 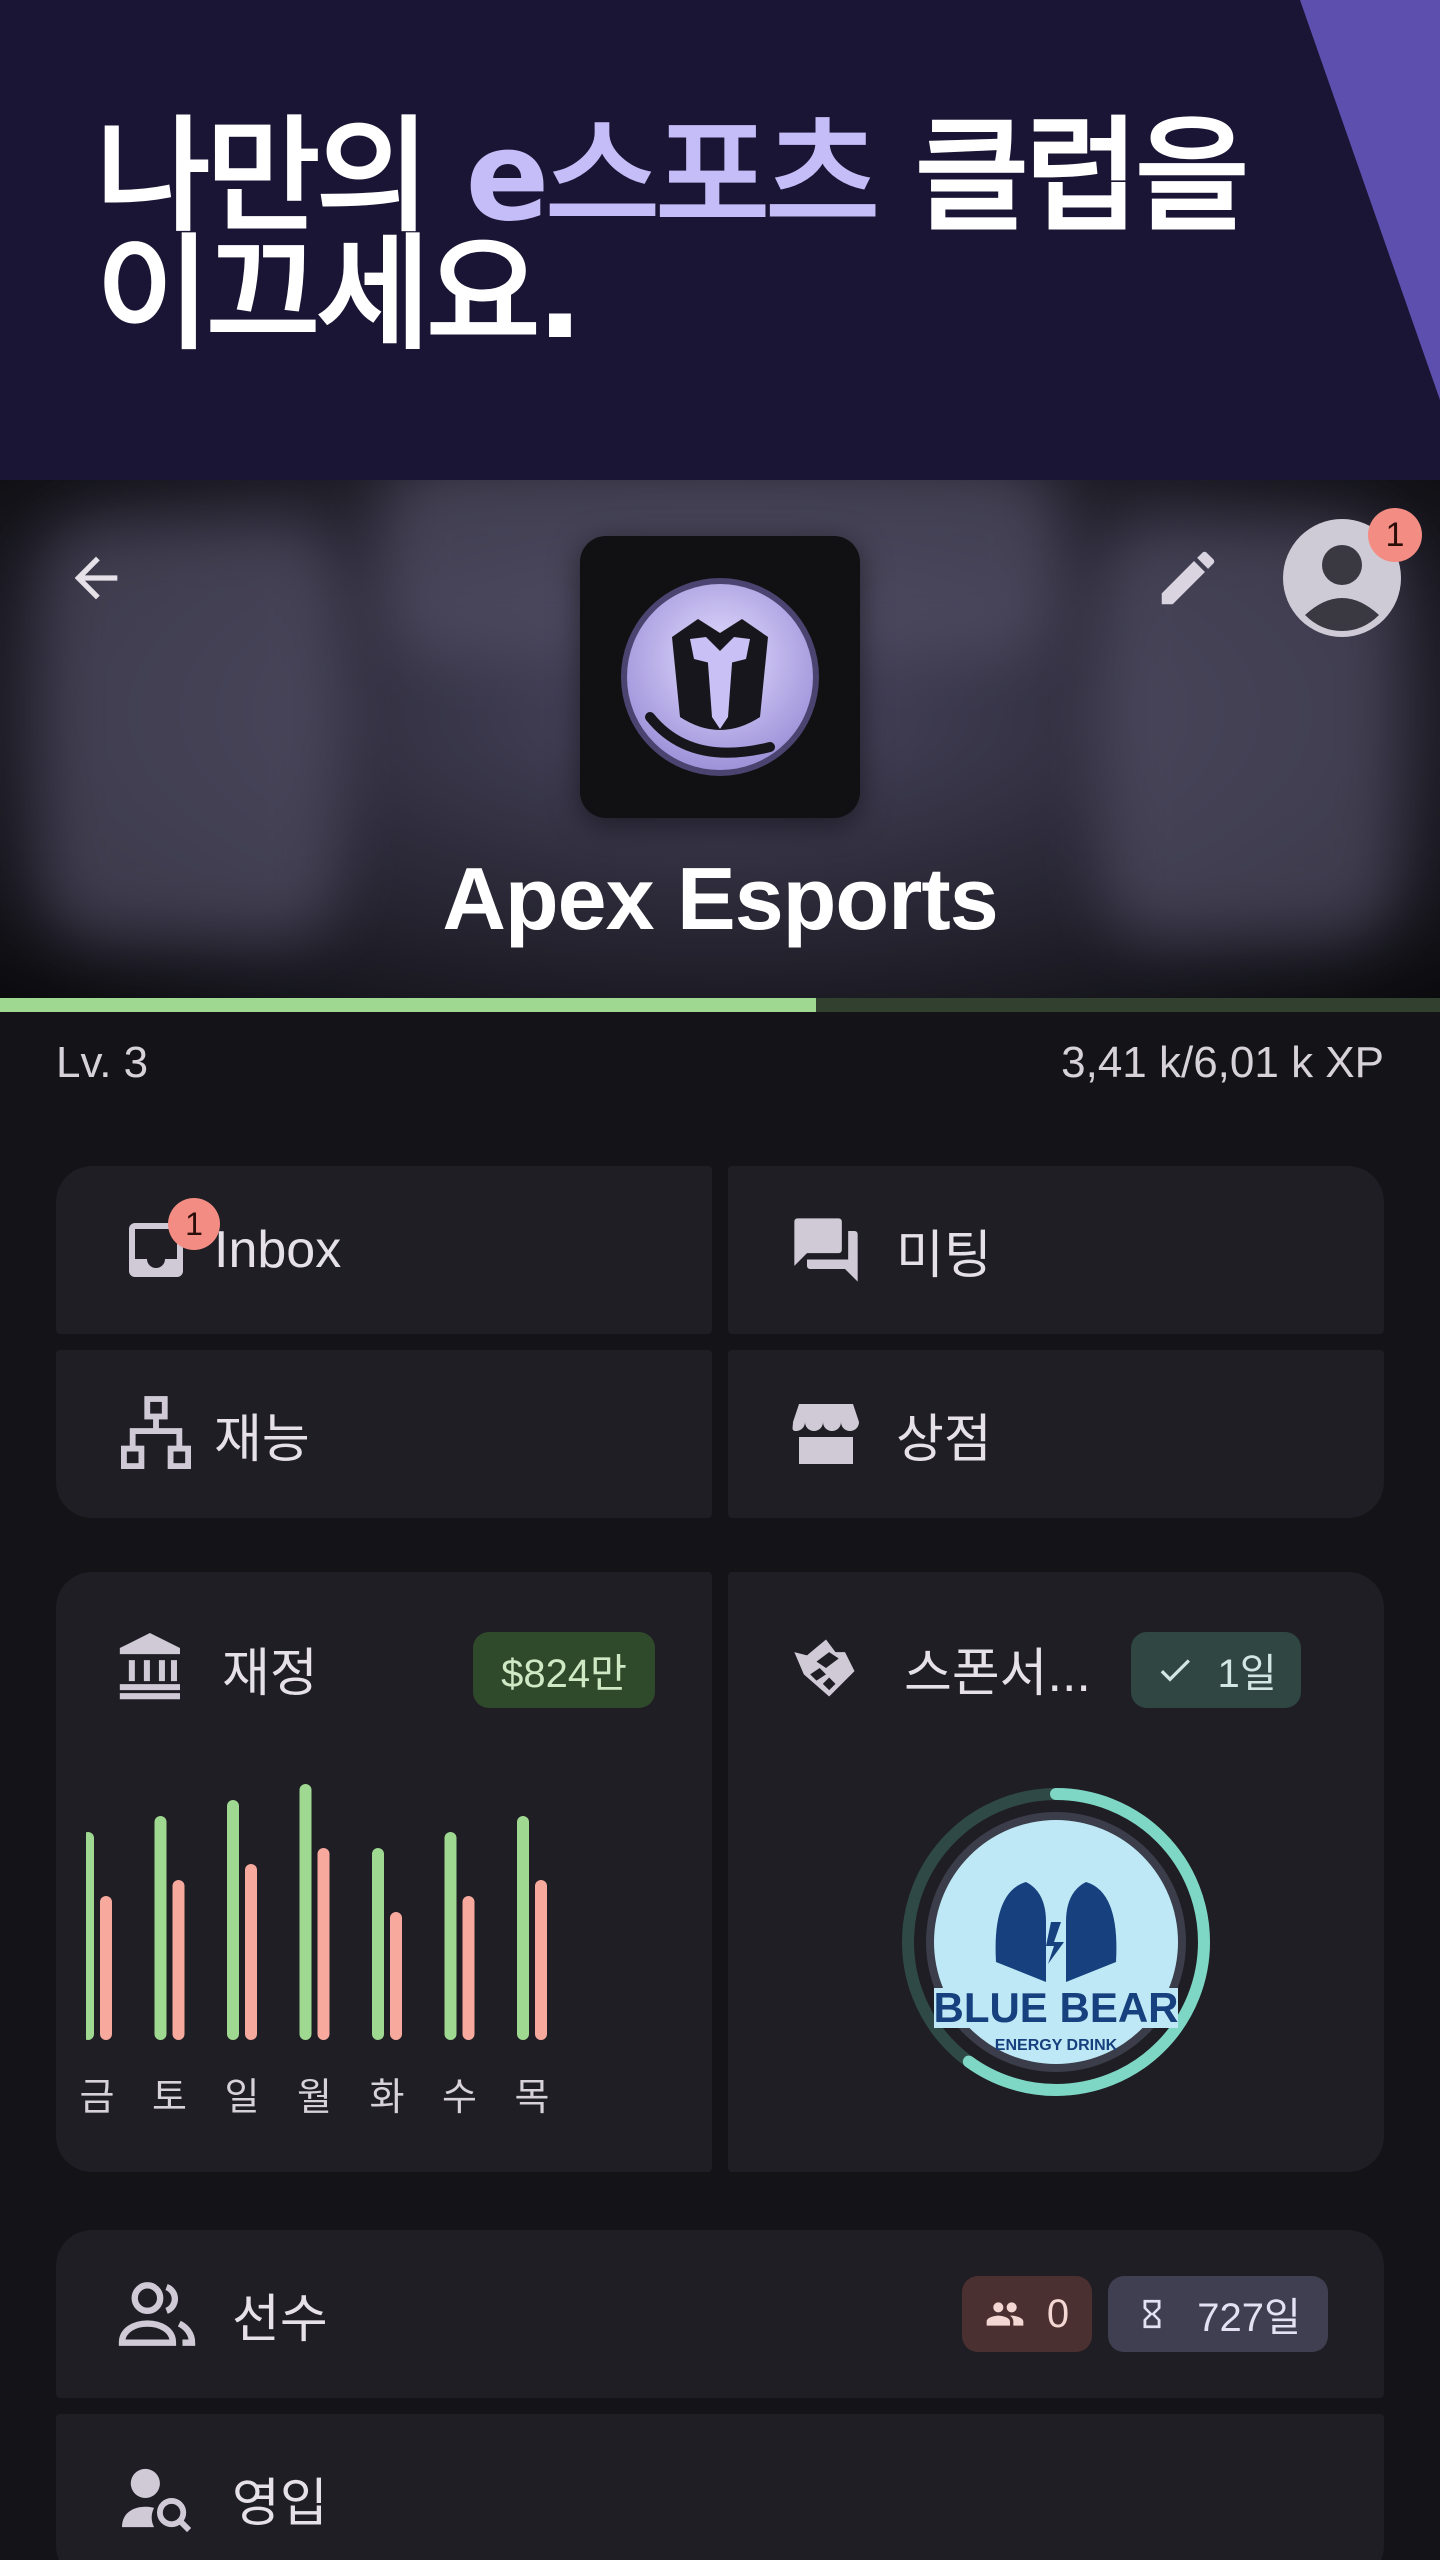 What do you see at coordinates (696, 236) in the screenshot?
I see `promo-headline: 나만의 e스포츠 클럽을 이끄세요.` at bounding box center [696, 236].